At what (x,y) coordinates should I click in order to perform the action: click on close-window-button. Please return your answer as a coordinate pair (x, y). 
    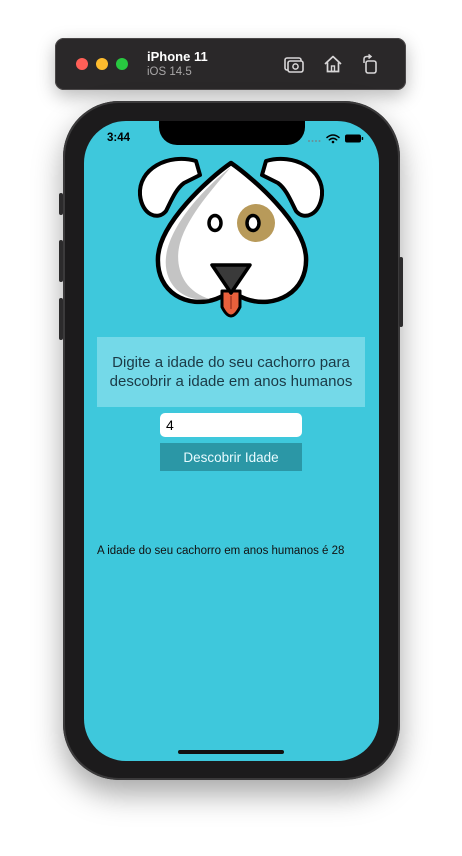
    Looking at the image, I should click on (82, 64).